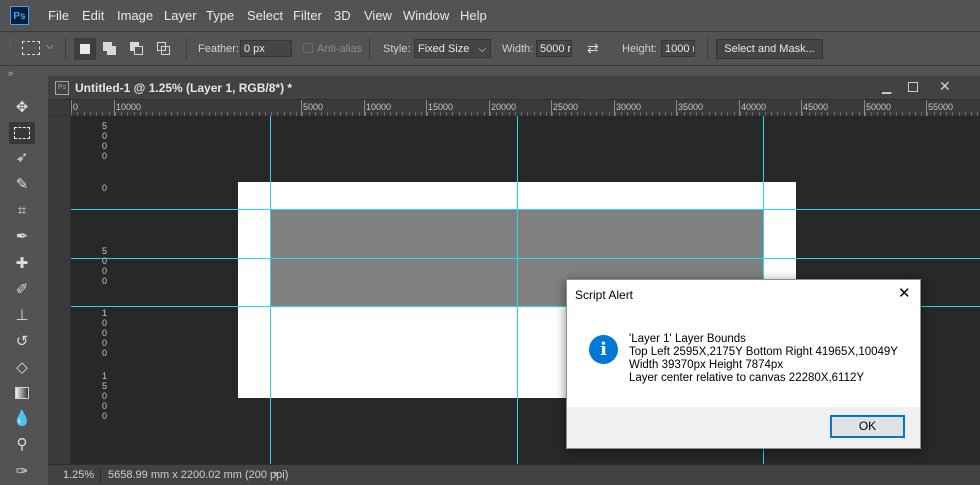 The width and height of the screenshot is (980, 485). Describe the element at coordinates (913, 87) in the screenshot. I see `maximize-icon` at that location.